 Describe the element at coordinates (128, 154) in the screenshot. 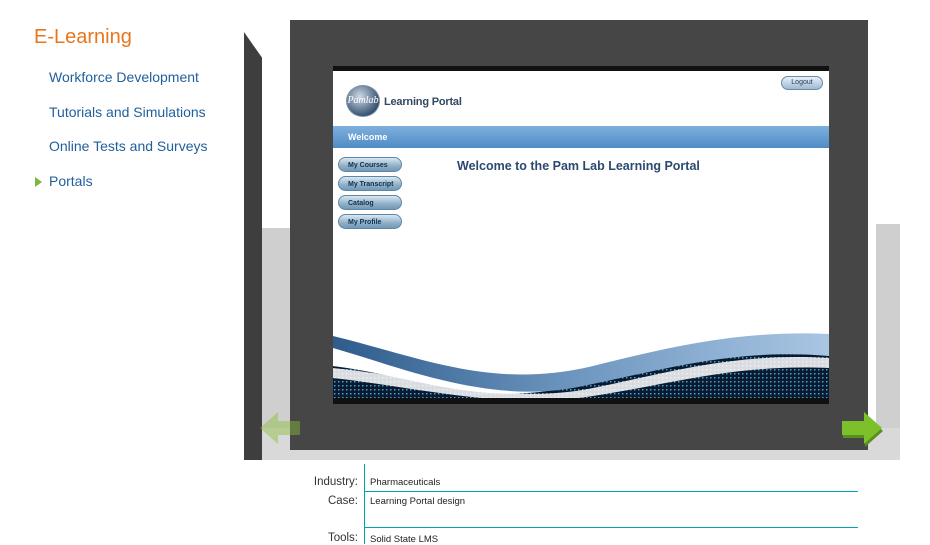

I see `sidebar-item-online-tests-and-surveys: Online Tests and Surveys` at that location.